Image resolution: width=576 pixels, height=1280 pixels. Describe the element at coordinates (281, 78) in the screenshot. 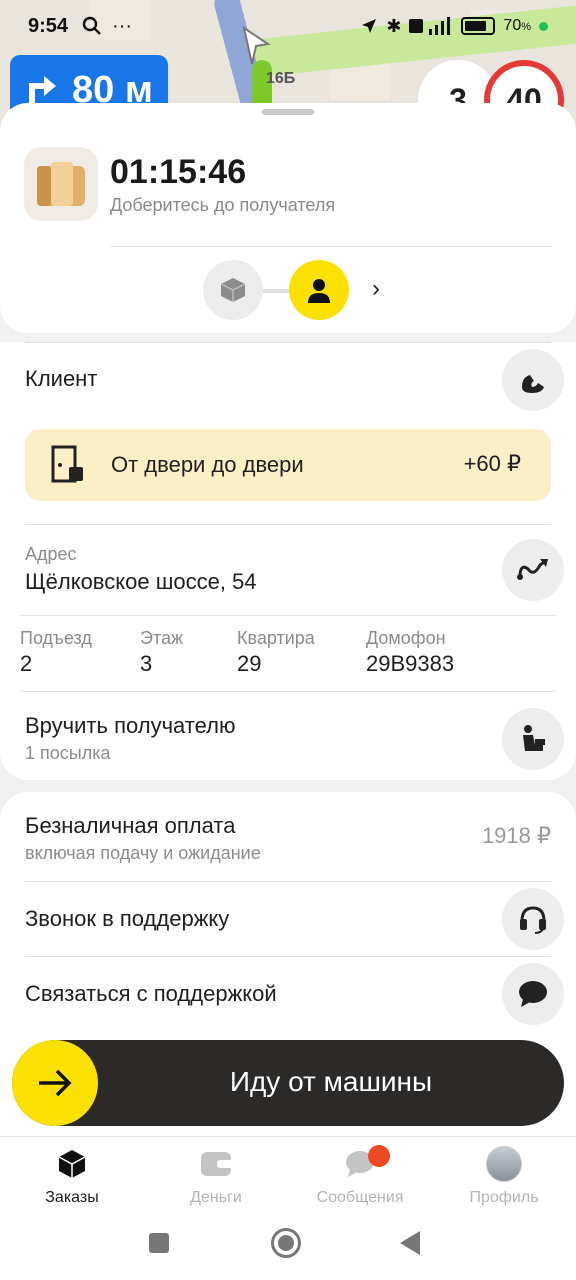

I see `house-number: 16Б` at that location.